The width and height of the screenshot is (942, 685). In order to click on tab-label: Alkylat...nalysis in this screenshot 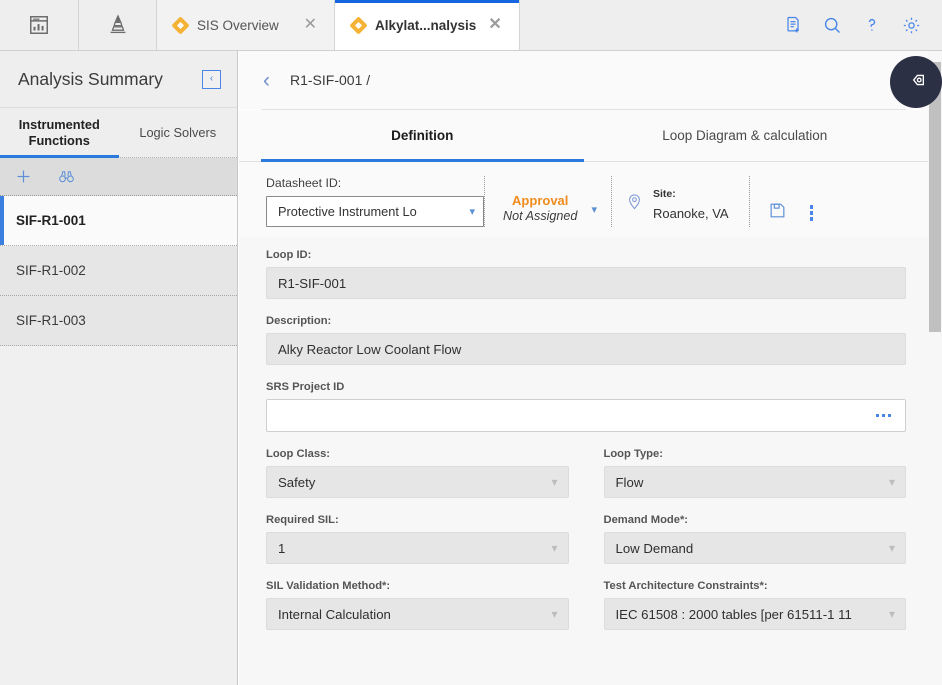, I will do `click(426, 25)`.